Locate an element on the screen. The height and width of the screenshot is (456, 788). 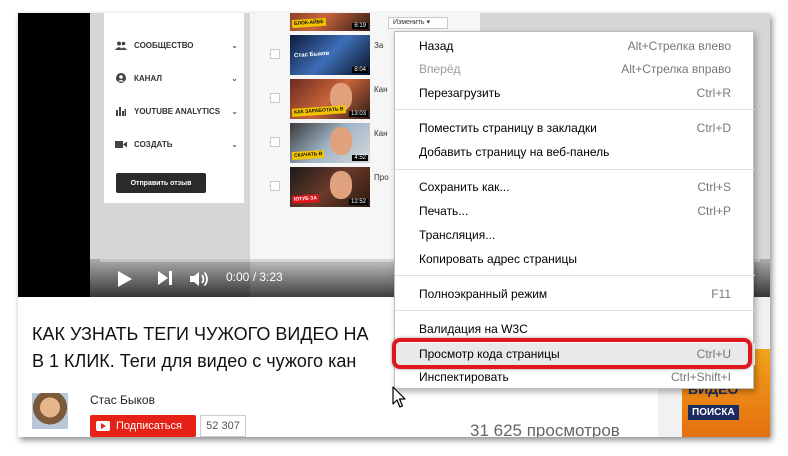
sidebar-item-analytics: YOUTUBE ANALYTICS ⌄ is located at coordinates (178, 111).